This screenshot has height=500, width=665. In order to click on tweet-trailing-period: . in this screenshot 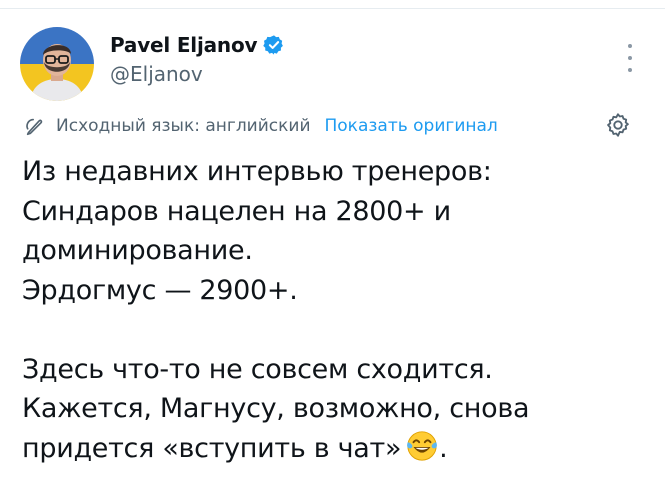, I will do `click(443, 448)`.